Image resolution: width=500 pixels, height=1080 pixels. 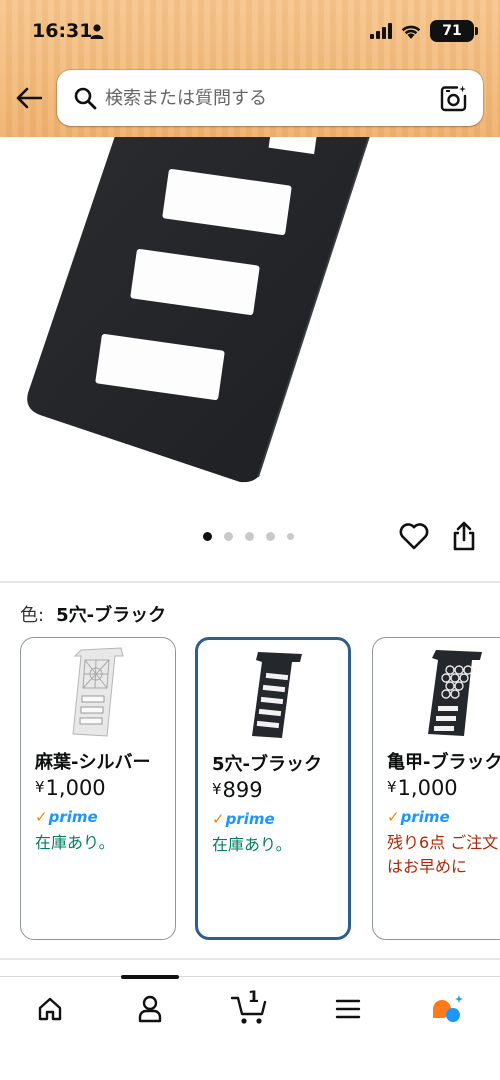 What do you see at coordinates (97, 31) in the screenshot?
I see `person-icon` at bounding box center [97, 31].